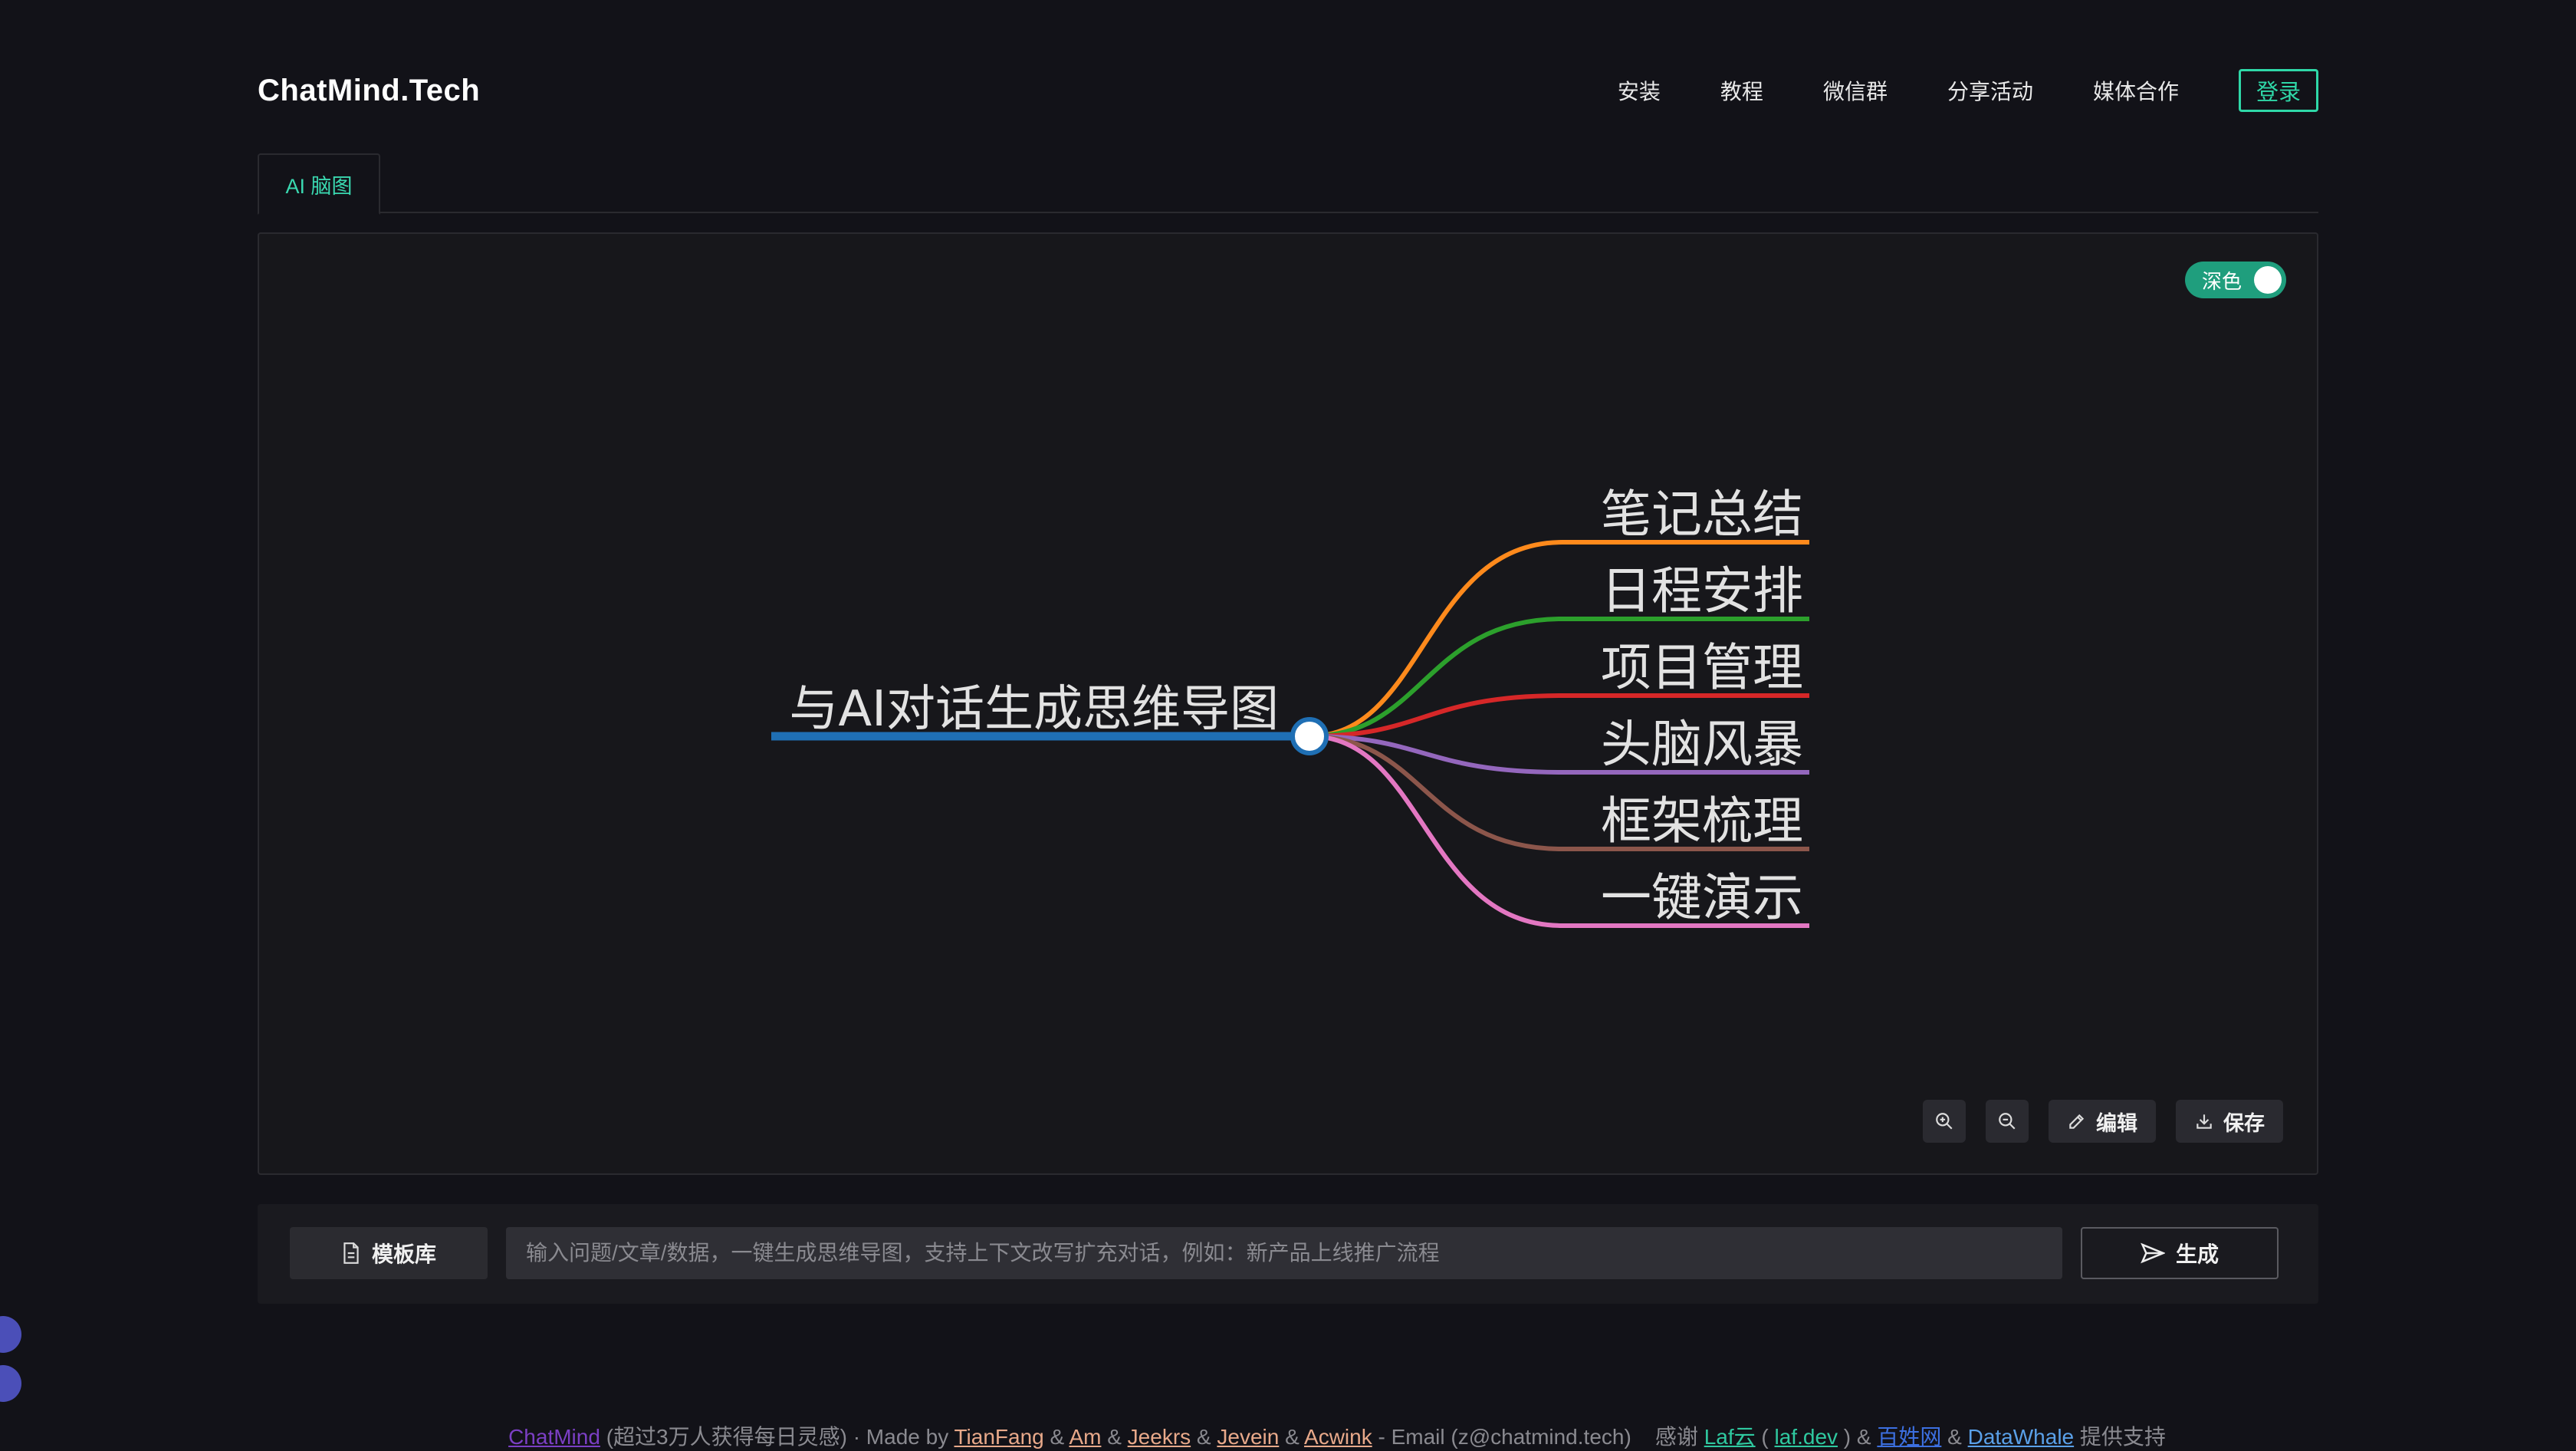 The width and height of the screenshot is (2576, 1451). I want to click on footer-author-link: Jevein, so click(1248, 1437).